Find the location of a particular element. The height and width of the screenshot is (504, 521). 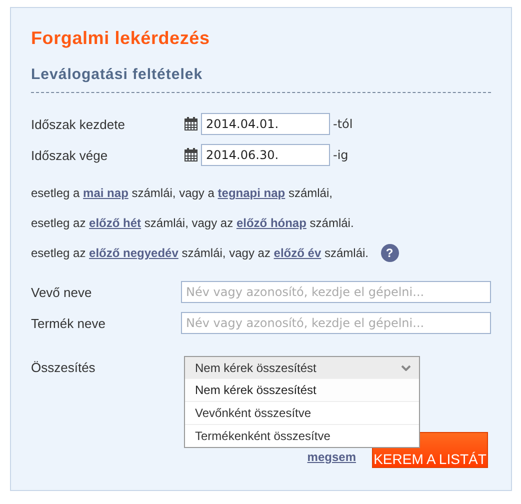

date-field: 2014.04.01. is located at coordinates (265, 124).